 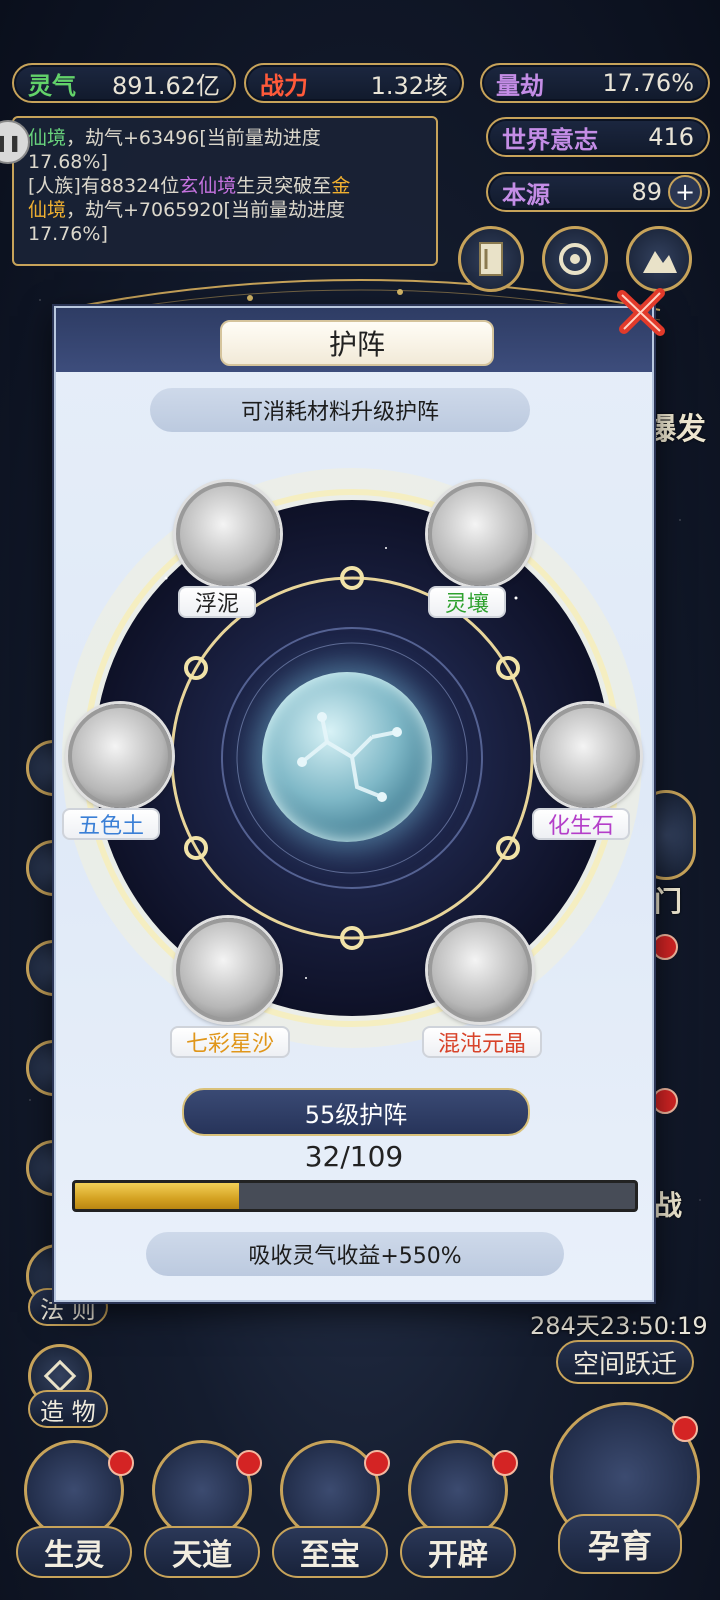 I want to click on close-icon, so click(x=641, y=312).